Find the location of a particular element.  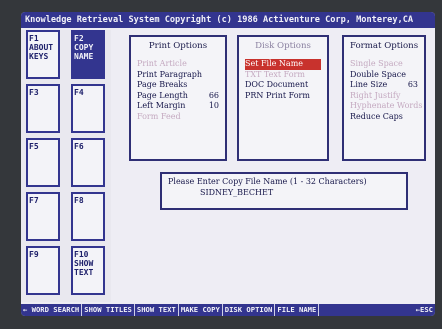

f7-key-label: F7 is located at coordinates (34, 200).